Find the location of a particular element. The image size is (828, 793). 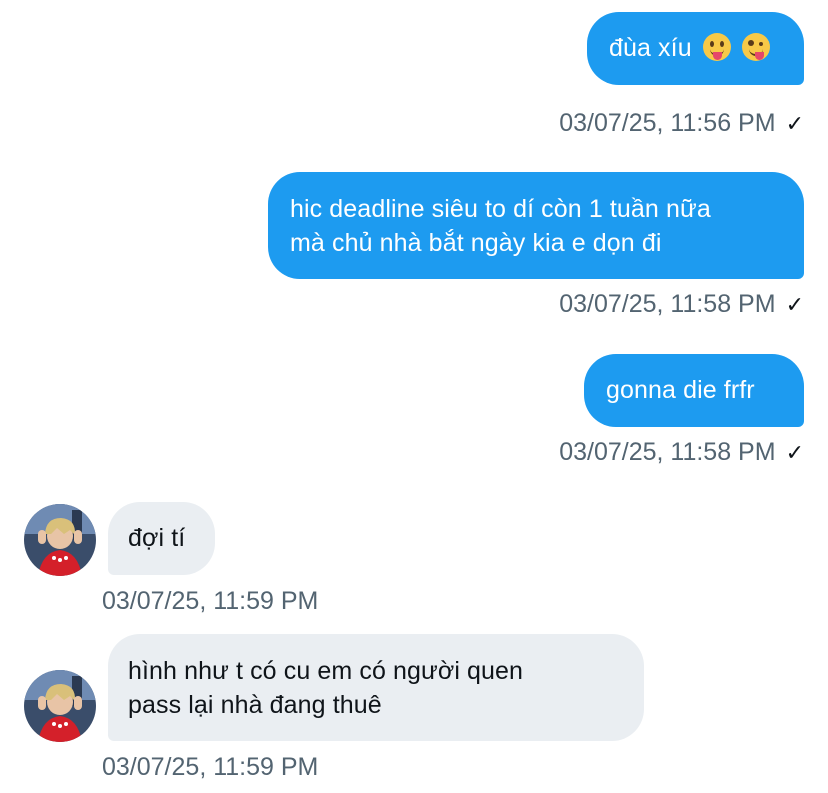

message-meta: 03/07/25, 11:56 PM ✓ is located at coordinates (681, 123).